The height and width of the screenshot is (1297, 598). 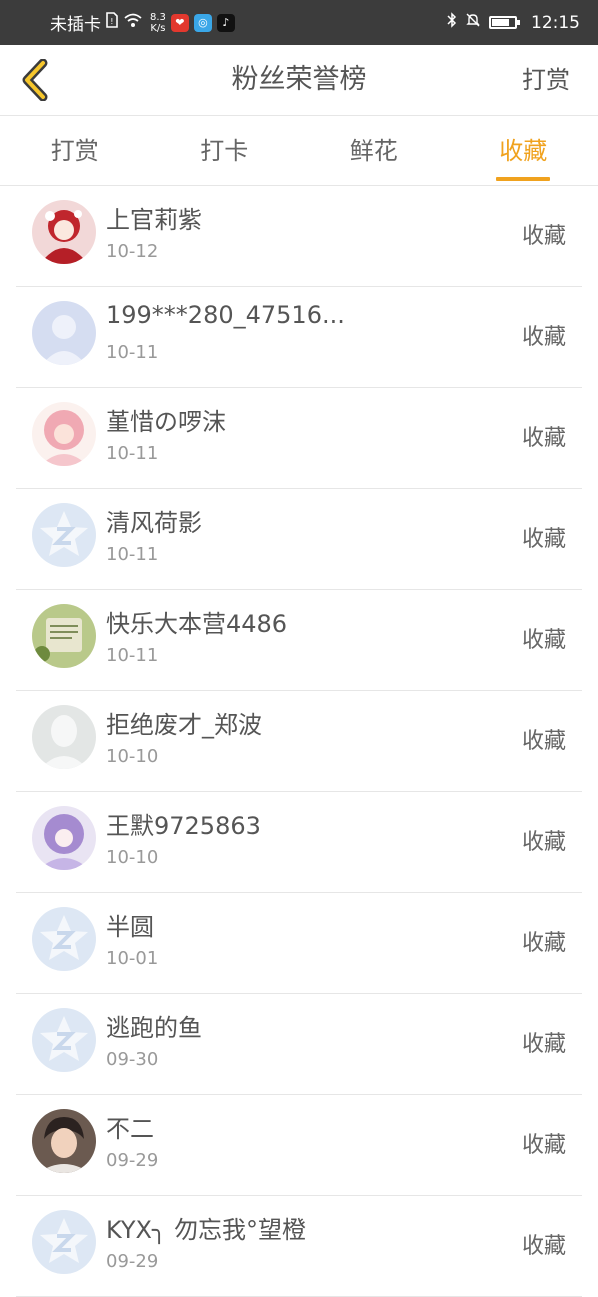 What do you see at coordinates (546, 80) in the screenshot?
I see `reward-button: 打赏` at bounding box center [546, 80].